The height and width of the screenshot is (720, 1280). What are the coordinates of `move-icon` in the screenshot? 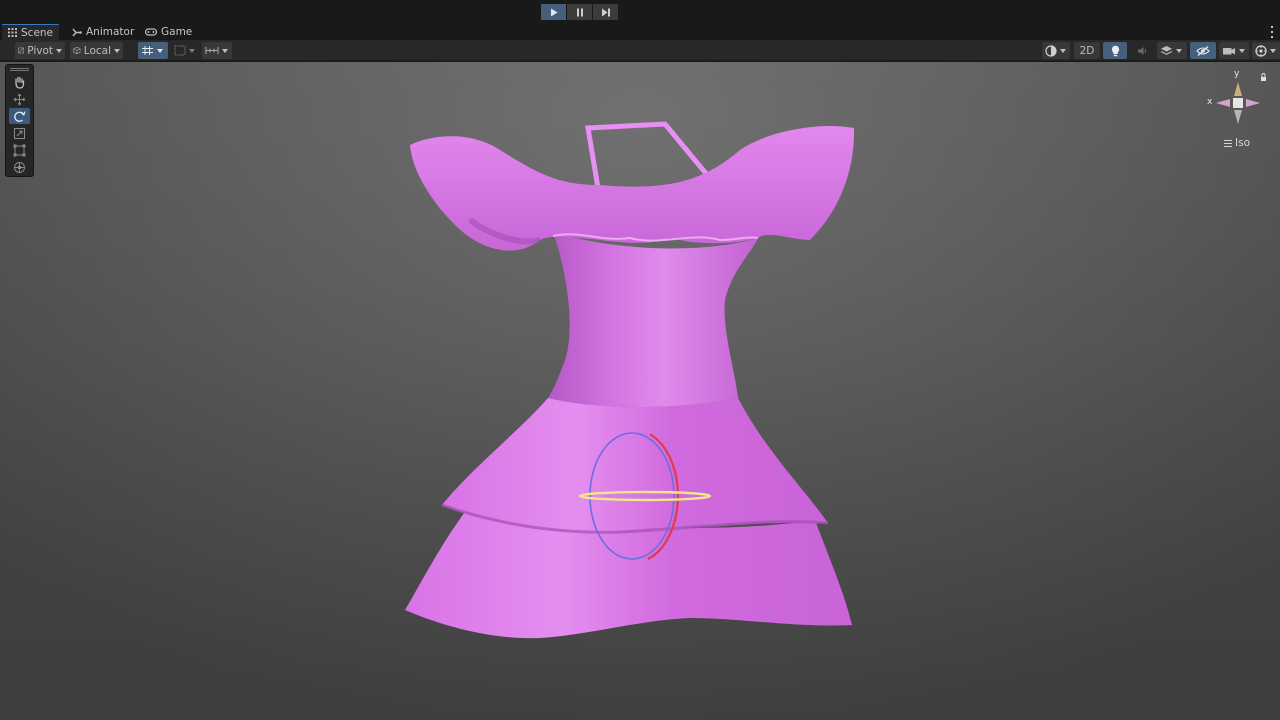 It's located at (19, 99).